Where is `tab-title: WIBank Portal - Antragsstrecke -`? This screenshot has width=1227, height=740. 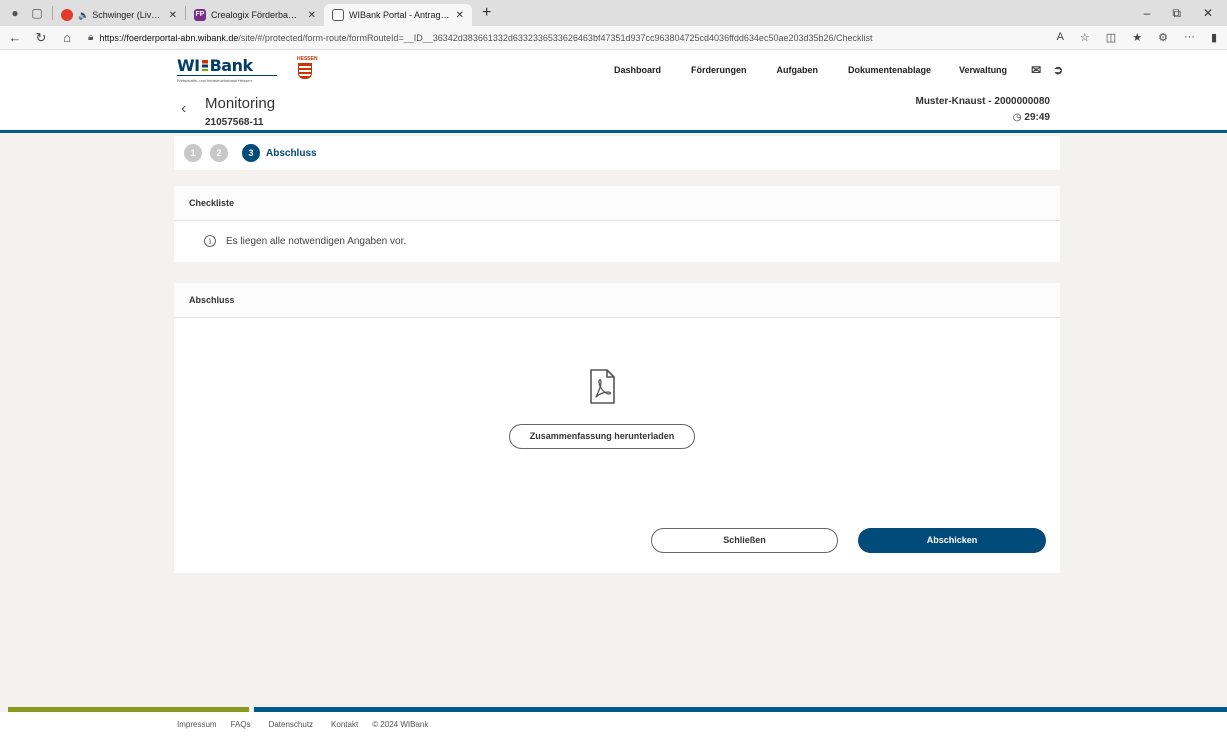
tab-title: WIBank Portal - Antragsstrecke - is located at coordinates (399, 15).